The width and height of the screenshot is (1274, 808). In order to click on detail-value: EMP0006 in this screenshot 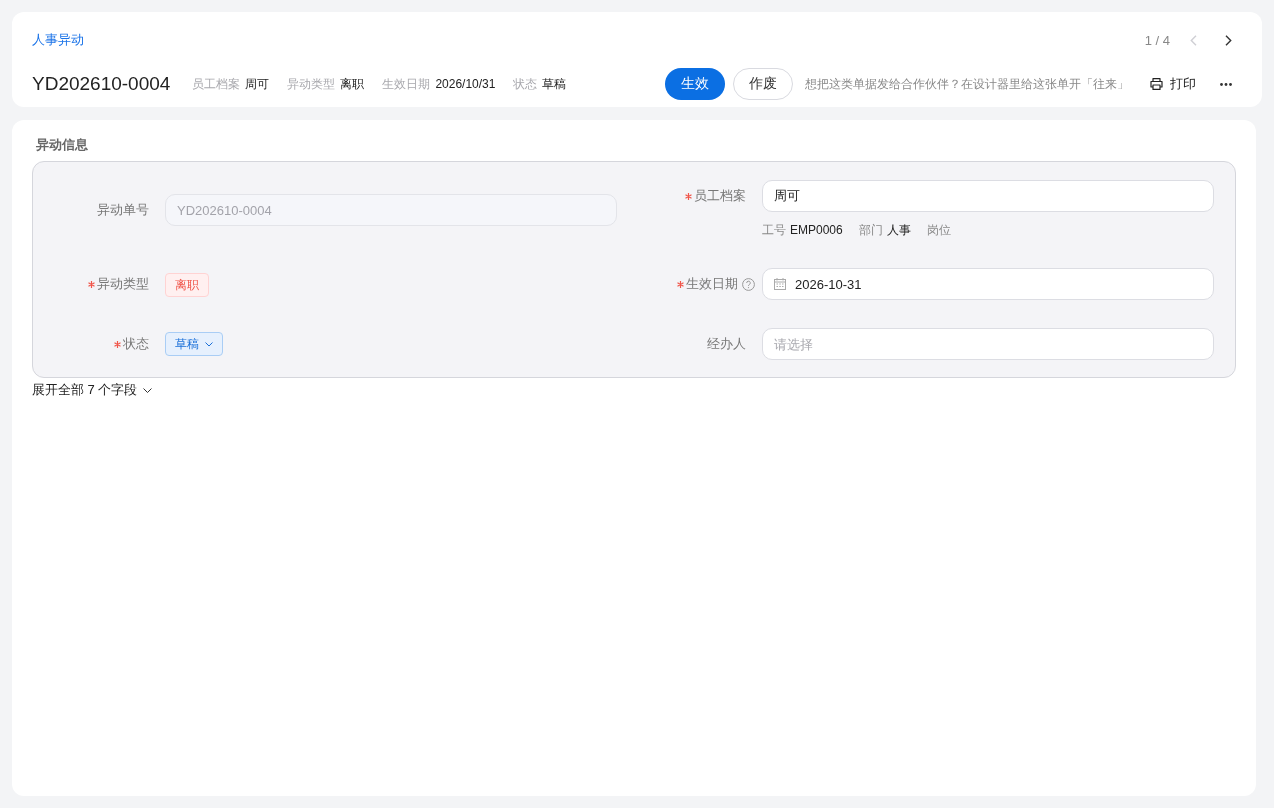, I will do `click(816, 230)`.